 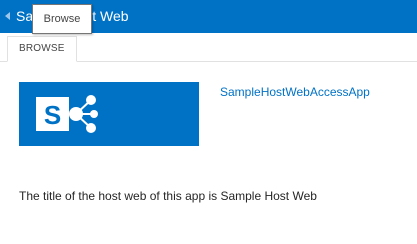 What do you see at coordinates (42, 49) in the screenshot?
I see `tab-browse: BROWSE` at bounding box center [42, 49].